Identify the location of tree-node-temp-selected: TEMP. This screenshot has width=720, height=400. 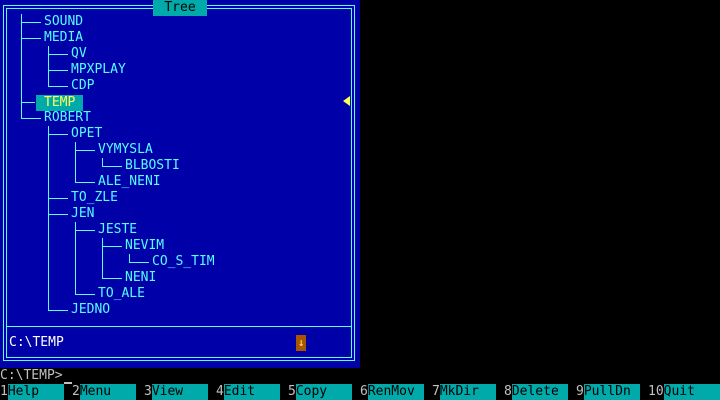
(60, 103).